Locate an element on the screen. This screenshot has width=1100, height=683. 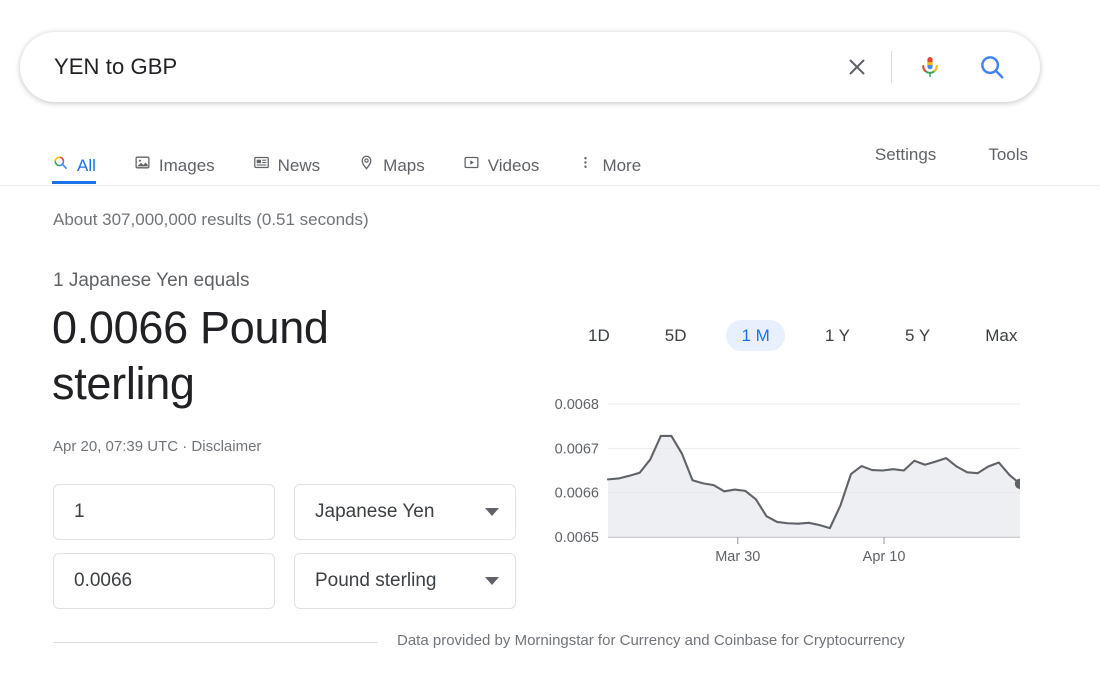
tab-images: Images is located at coordinates (182, 157).